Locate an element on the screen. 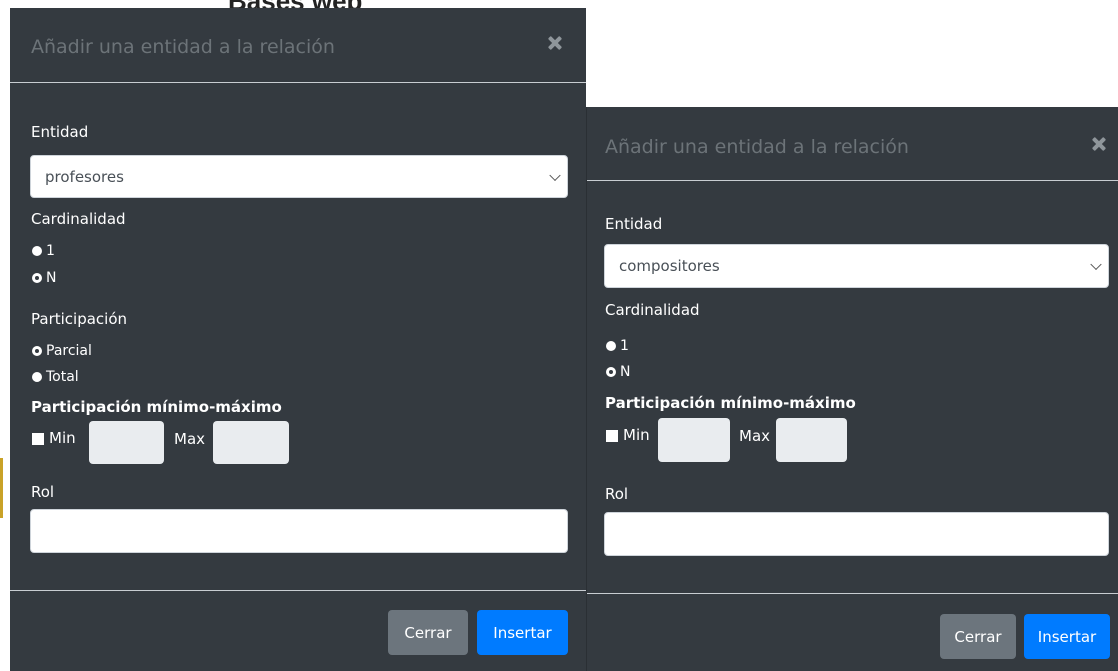 The height and width of the screenshot is (671, 1118). participacion-option-total: Total is located at coordinates (55, 377).